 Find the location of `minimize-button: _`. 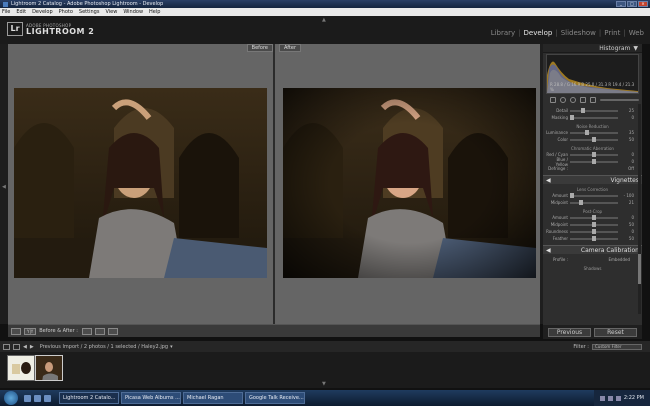

minimize-button: _ is located at coordinates (621, 4).